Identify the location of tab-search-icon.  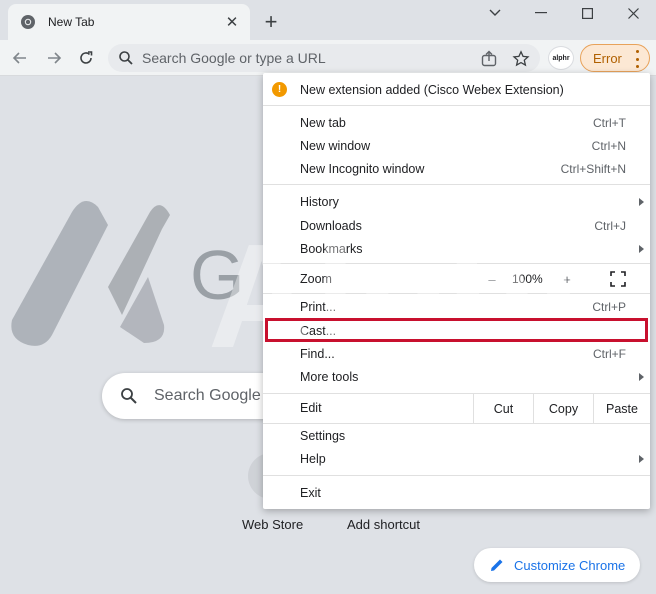
(495, 13).